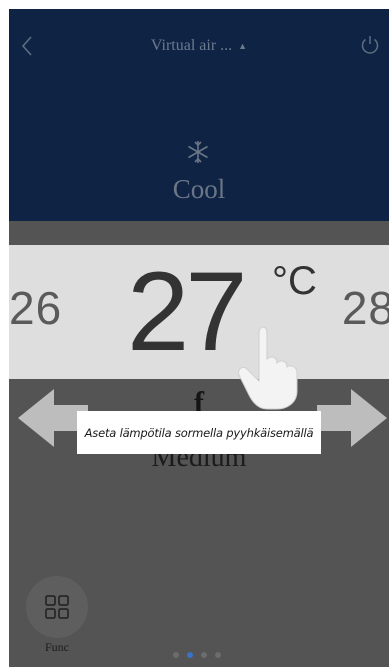 This screenshot has width=389, height=667. Describe the element at coordinates (197, 655) in the screenshot. I see `page-indicator` at that location.